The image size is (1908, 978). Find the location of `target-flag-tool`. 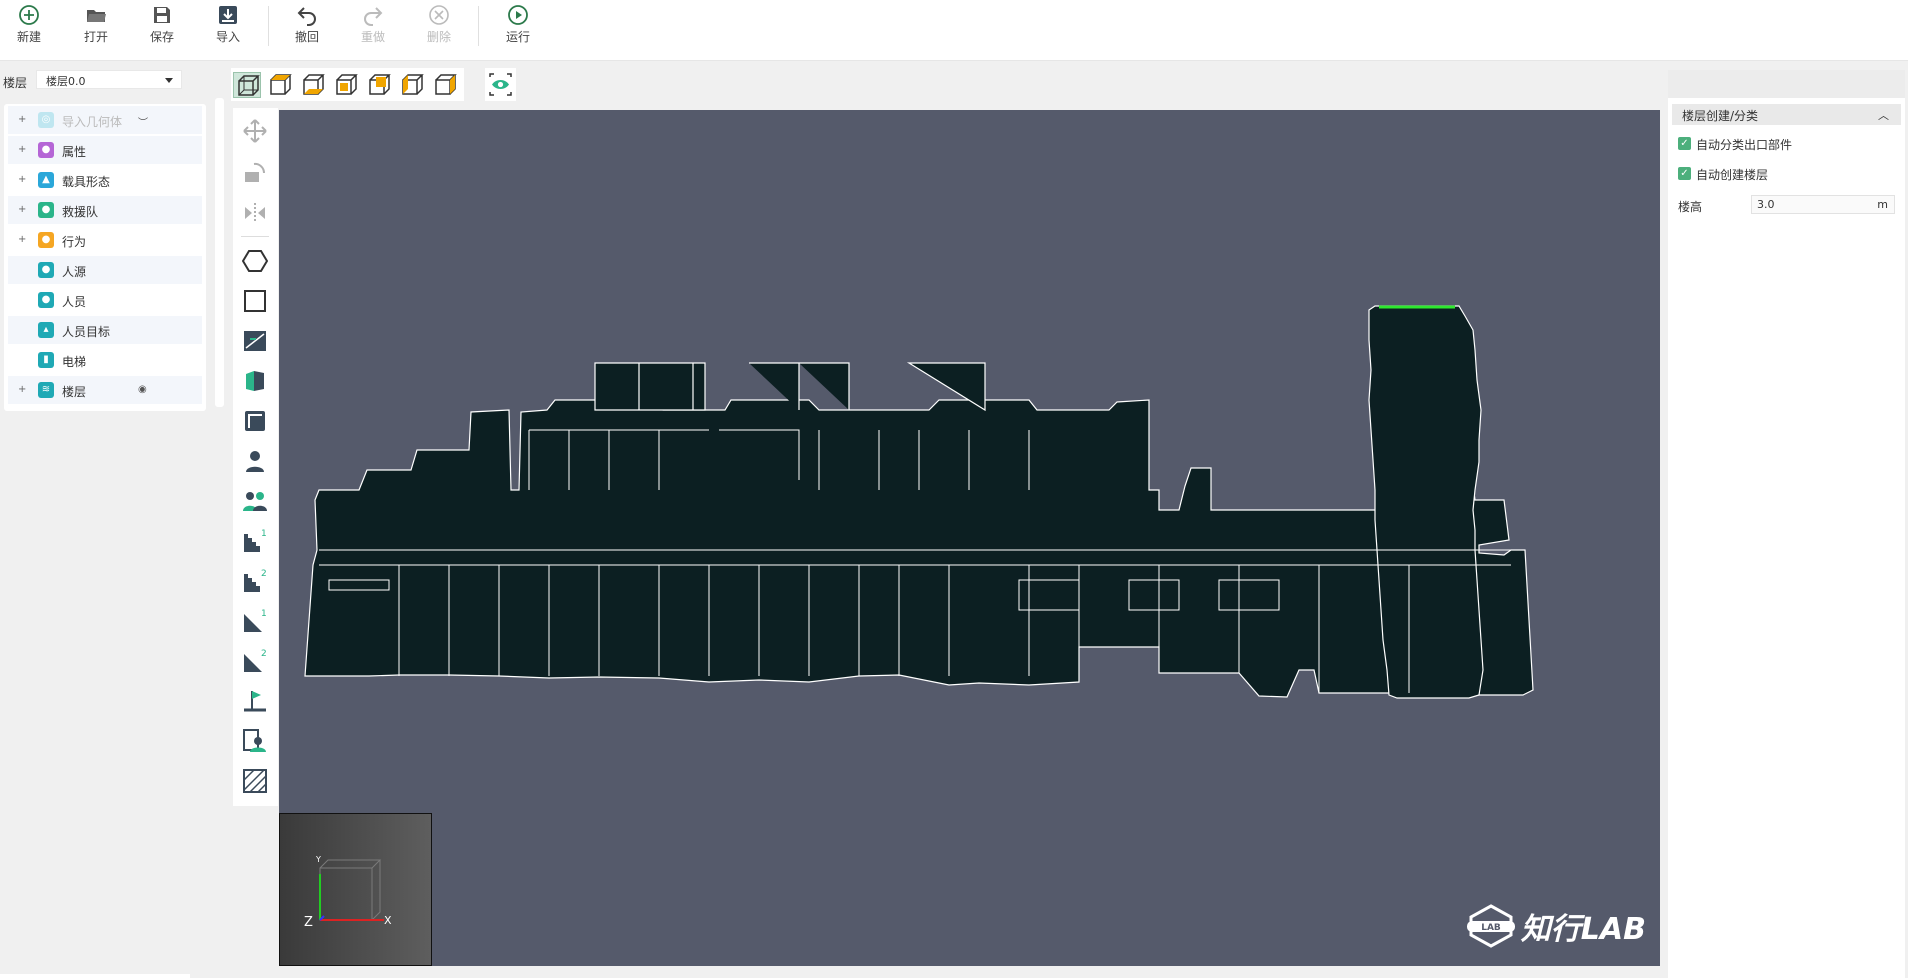

target-flag-tool is located at coordinates (255, 701).